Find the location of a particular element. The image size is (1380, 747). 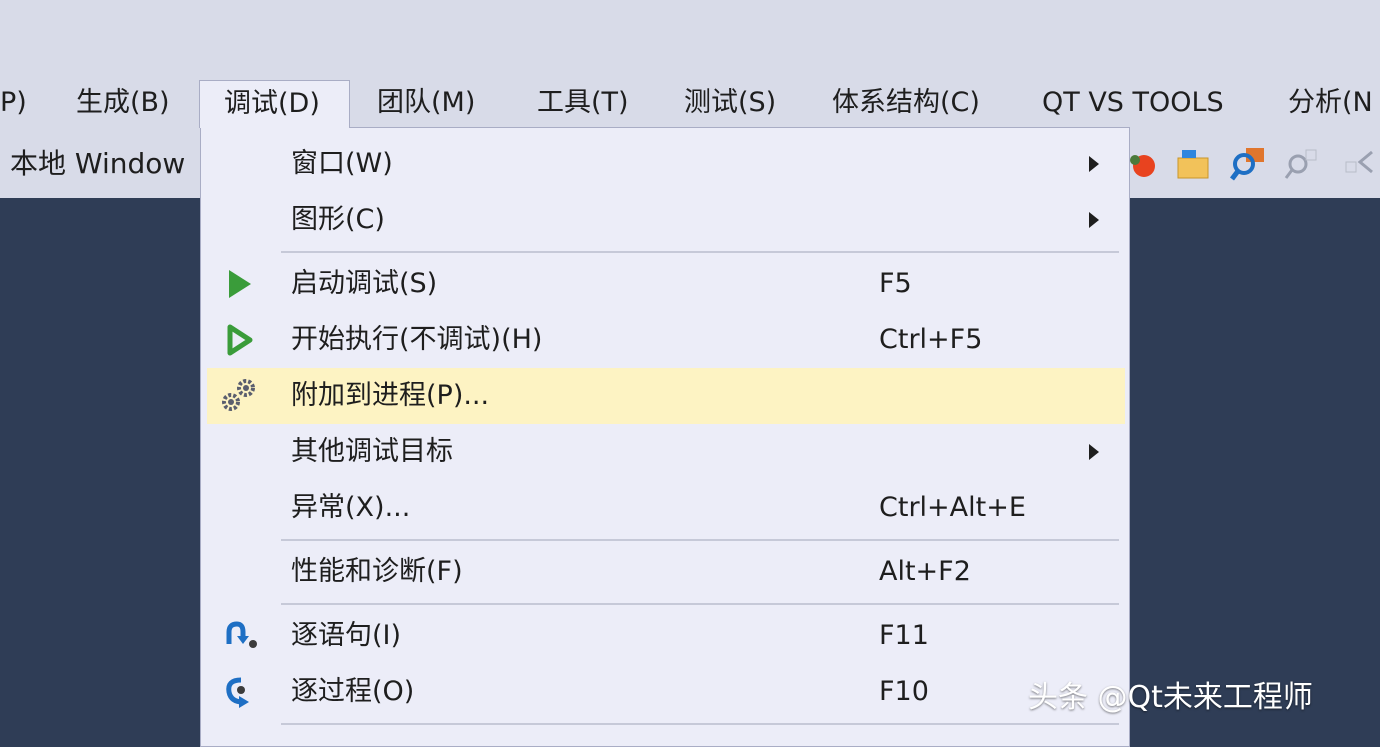

menu-qt-vs-tools: QT VS TOOLS is located at coordinates (1133, 103).